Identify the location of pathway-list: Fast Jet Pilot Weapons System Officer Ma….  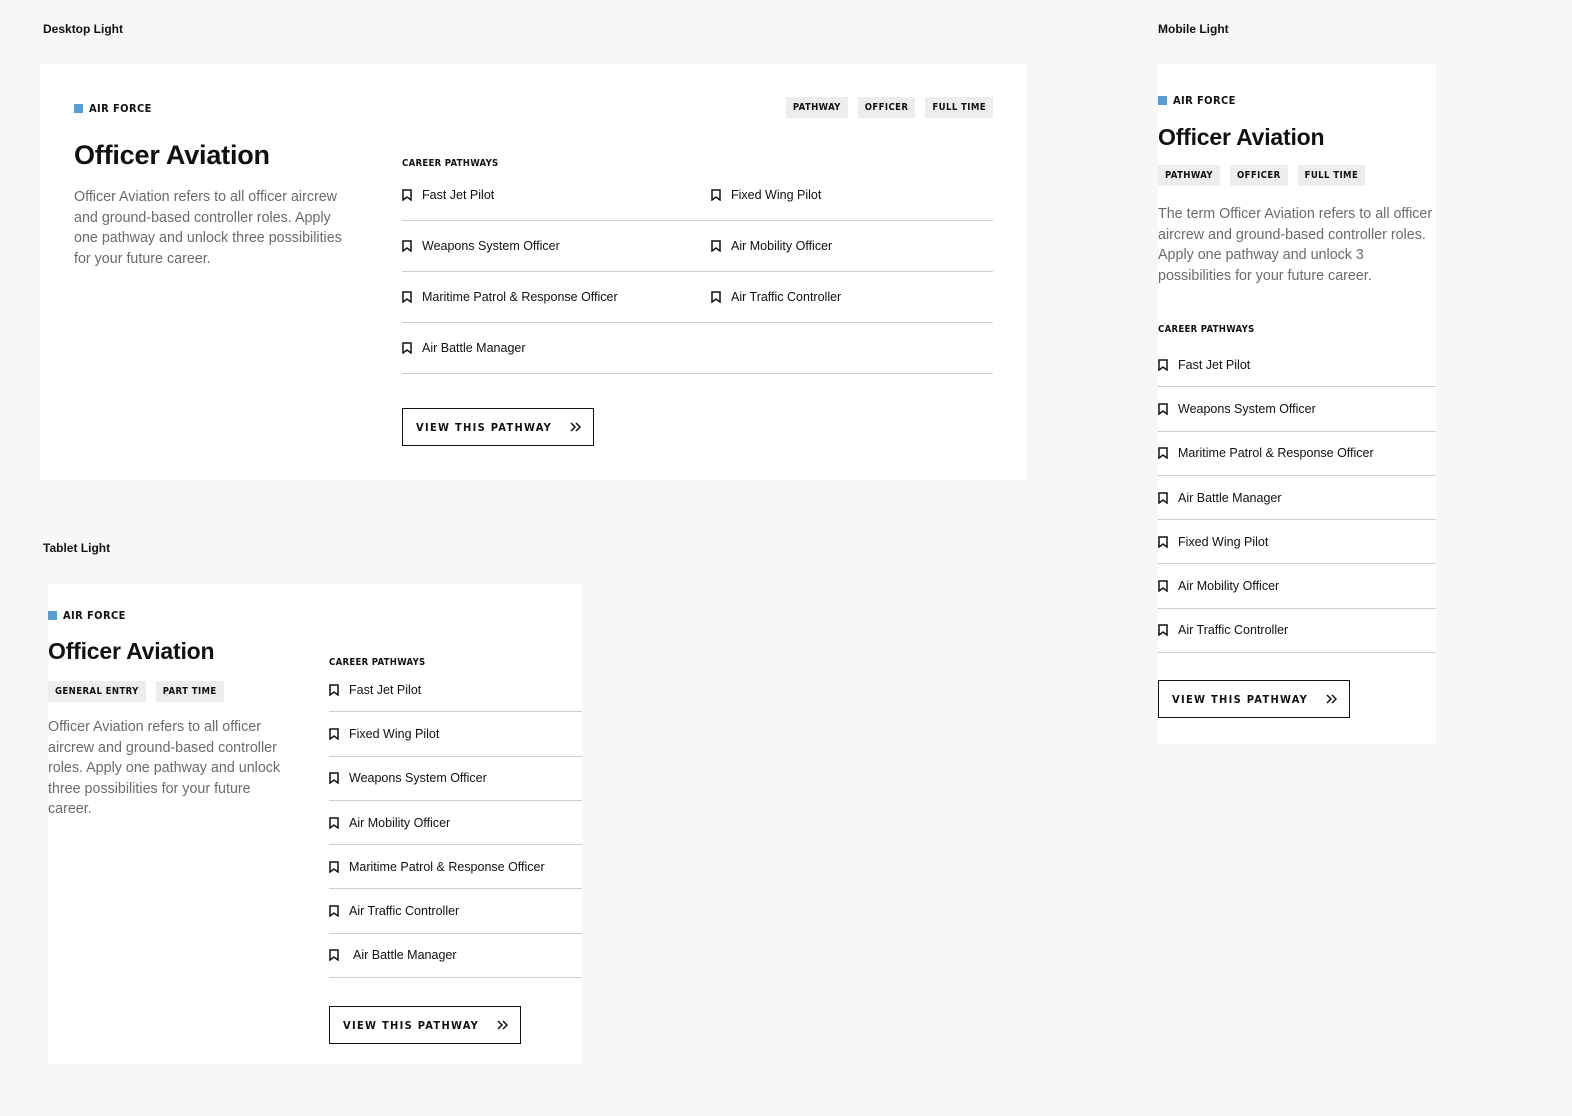
(1297, 498).